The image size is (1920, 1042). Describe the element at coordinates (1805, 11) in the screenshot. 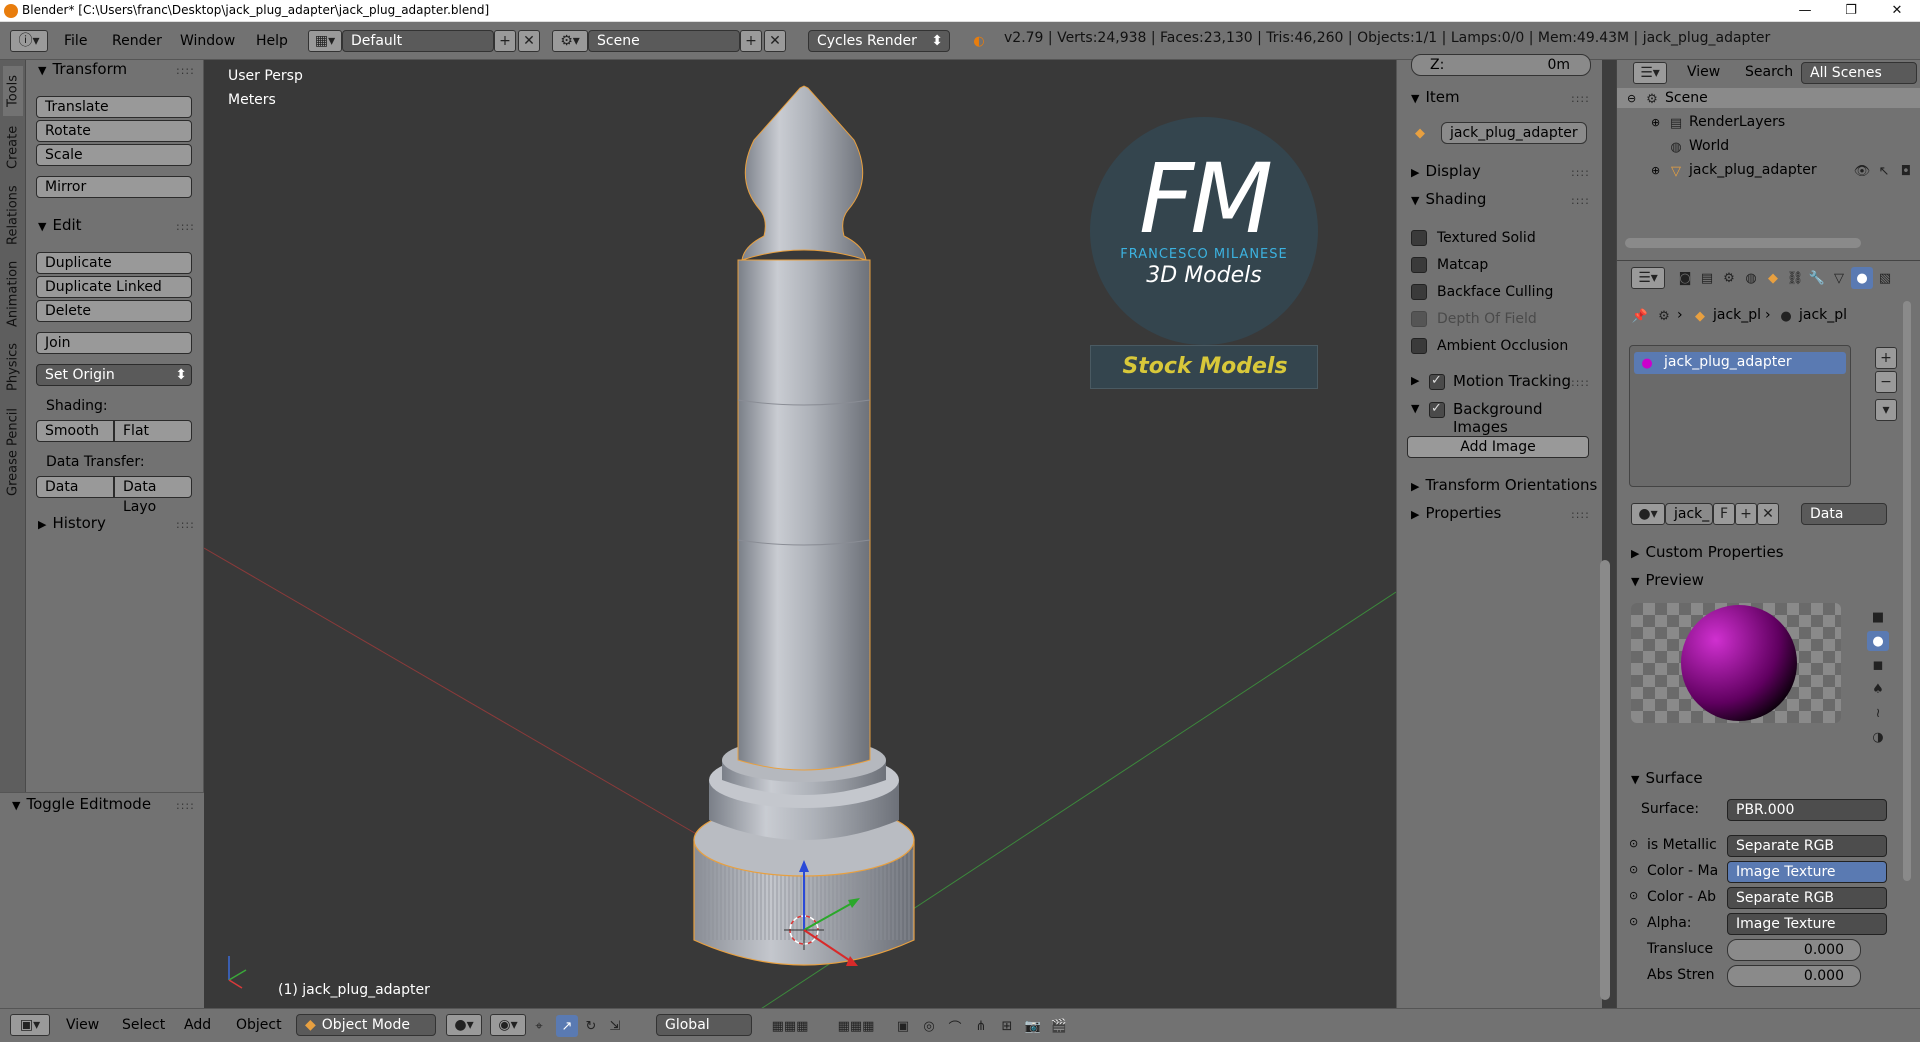

I see `minimize-button: —` at that location.